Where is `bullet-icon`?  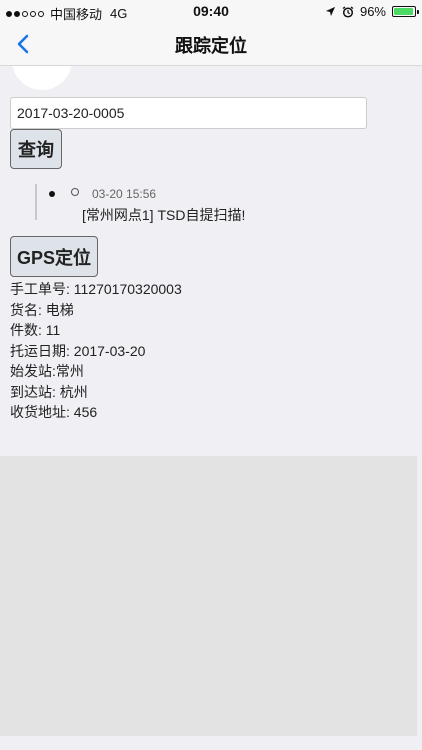
bullet-icon is located at coordinates (52, 194).